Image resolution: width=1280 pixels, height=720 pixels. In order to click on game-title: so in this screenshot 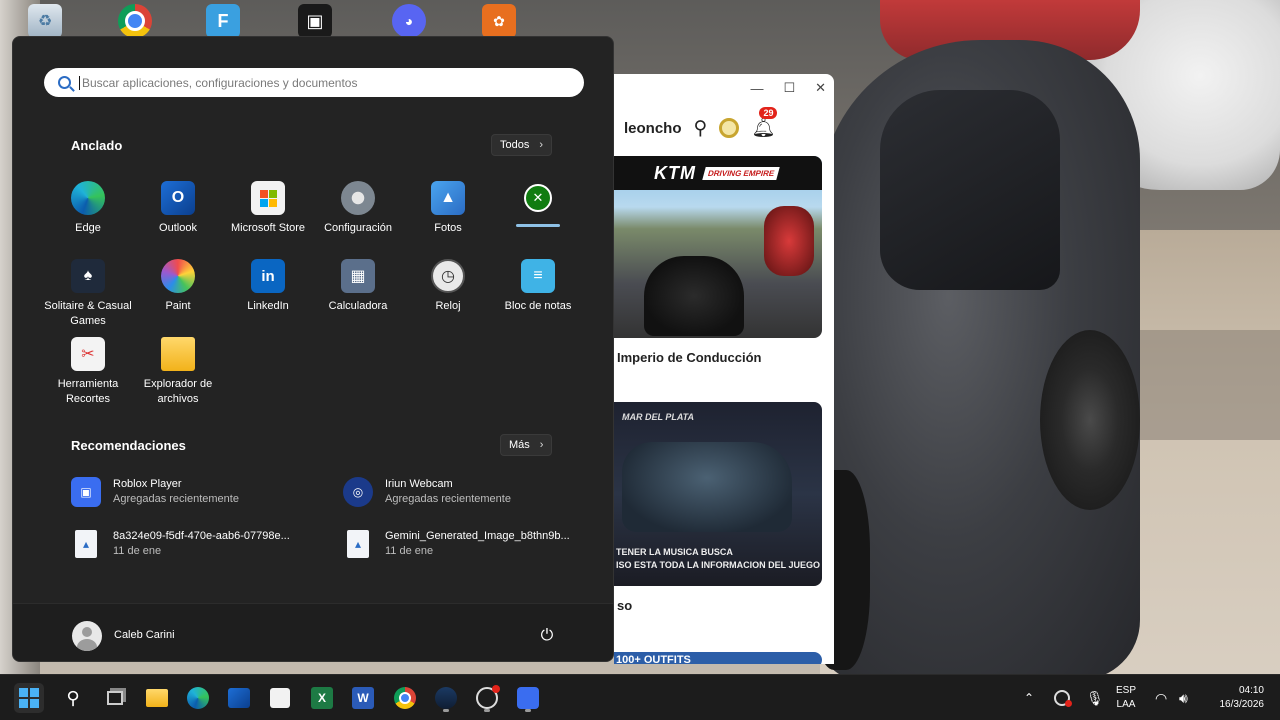, I will do `click(624, 605)`.